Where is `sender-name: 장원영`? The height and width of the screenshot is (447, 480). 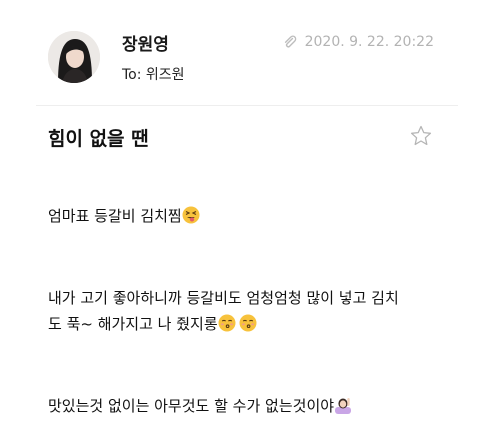 sender-name: 장원영 is located at coordinates (145, 42).